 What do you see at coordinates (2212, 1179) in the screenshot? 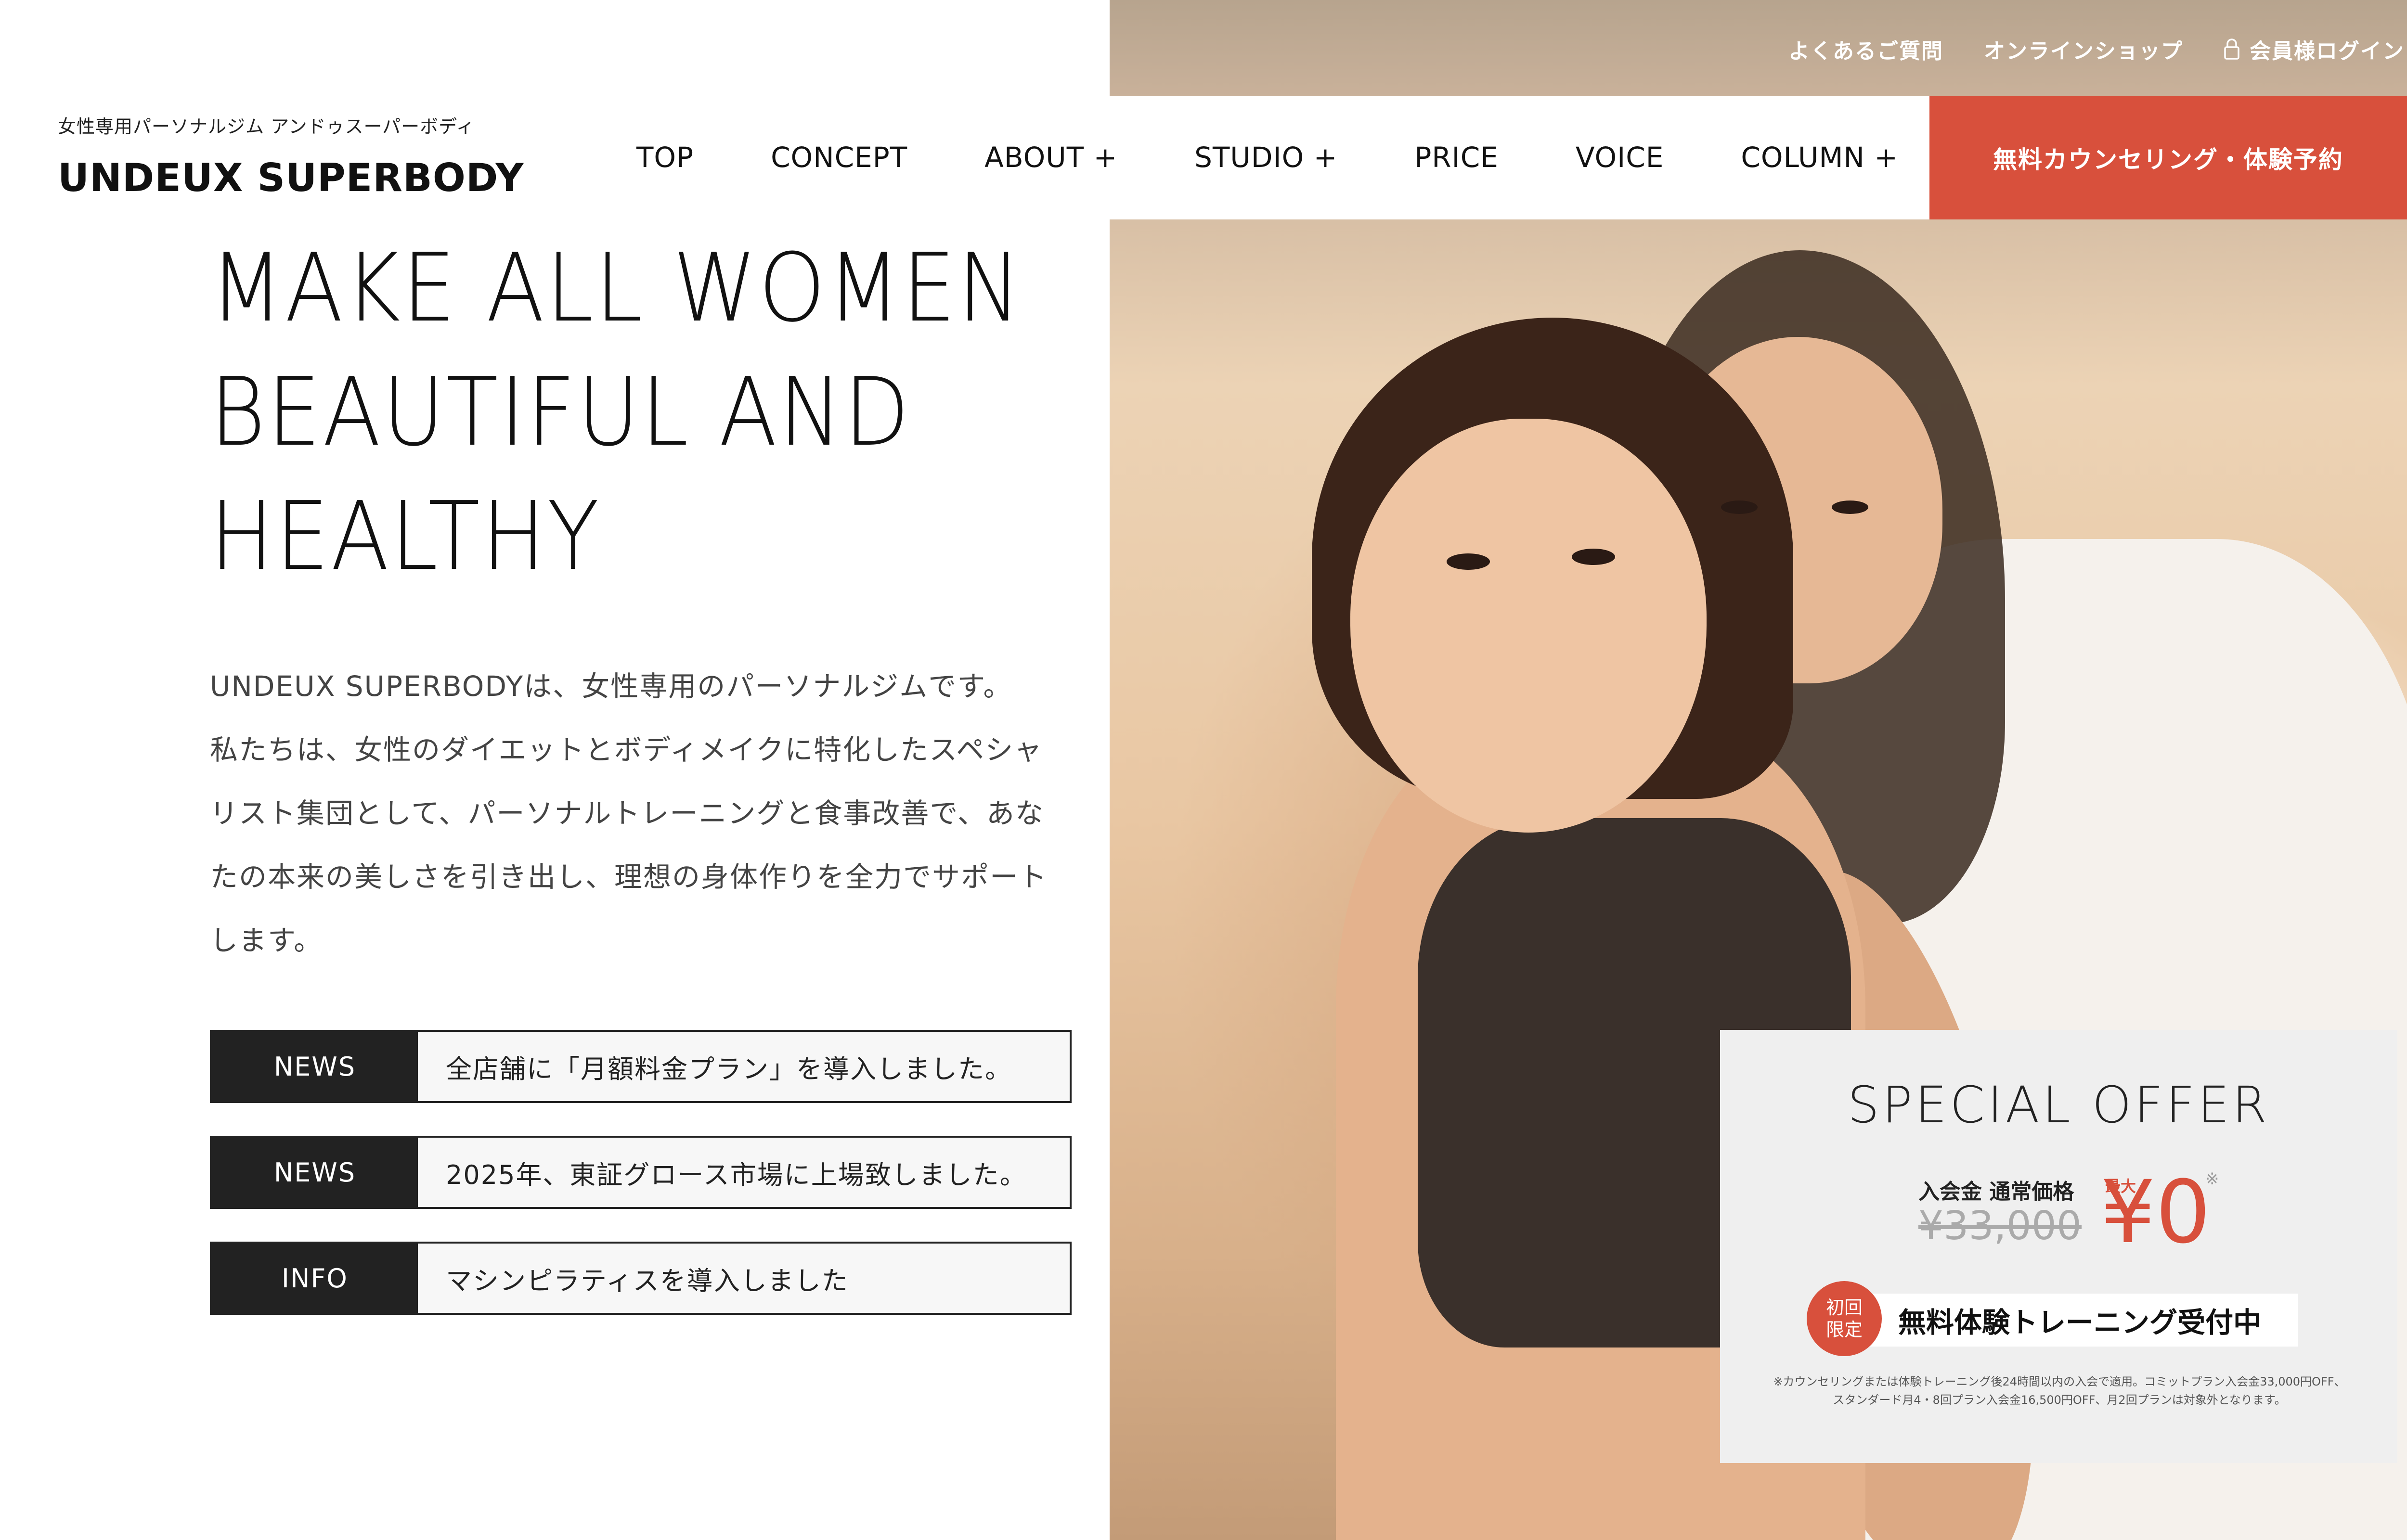
I see `offer-note-mark: ※` at bounding box center [2212, 1179].